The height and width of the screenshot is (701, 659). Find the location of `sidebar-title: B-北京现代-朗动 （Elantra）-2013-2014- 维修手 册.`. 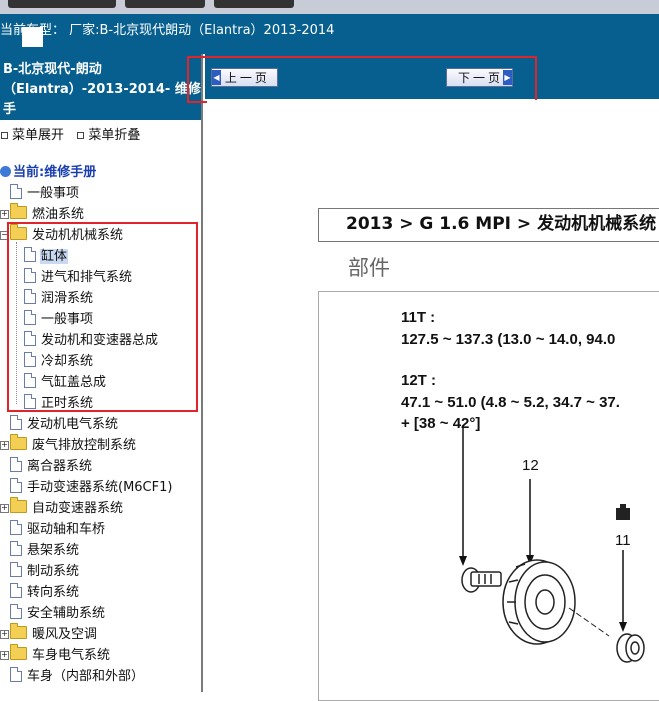

sidebar-title: B-北京现代-朗动 （Elantra）-2013-2014- 维修手 册. is located at coordinates (100, 95).